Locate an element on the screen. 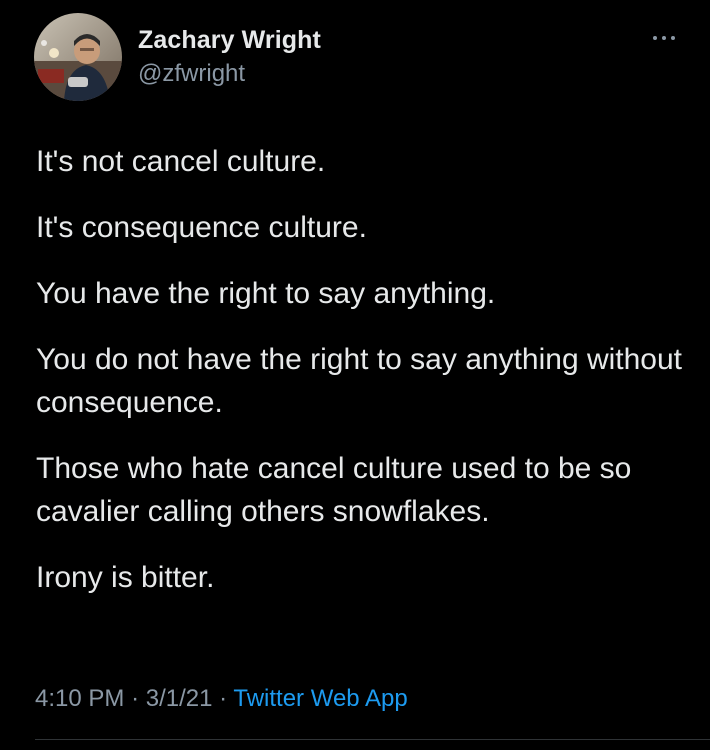  tweet-meta: 4:10 PM · 3/1/21 · Twitter Web App is located at coordinates (221, 699).